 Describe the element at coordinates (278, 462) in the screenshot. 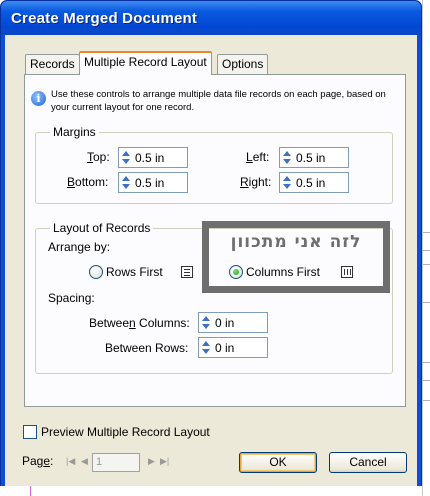

I see `ok-button: OK` at that location.